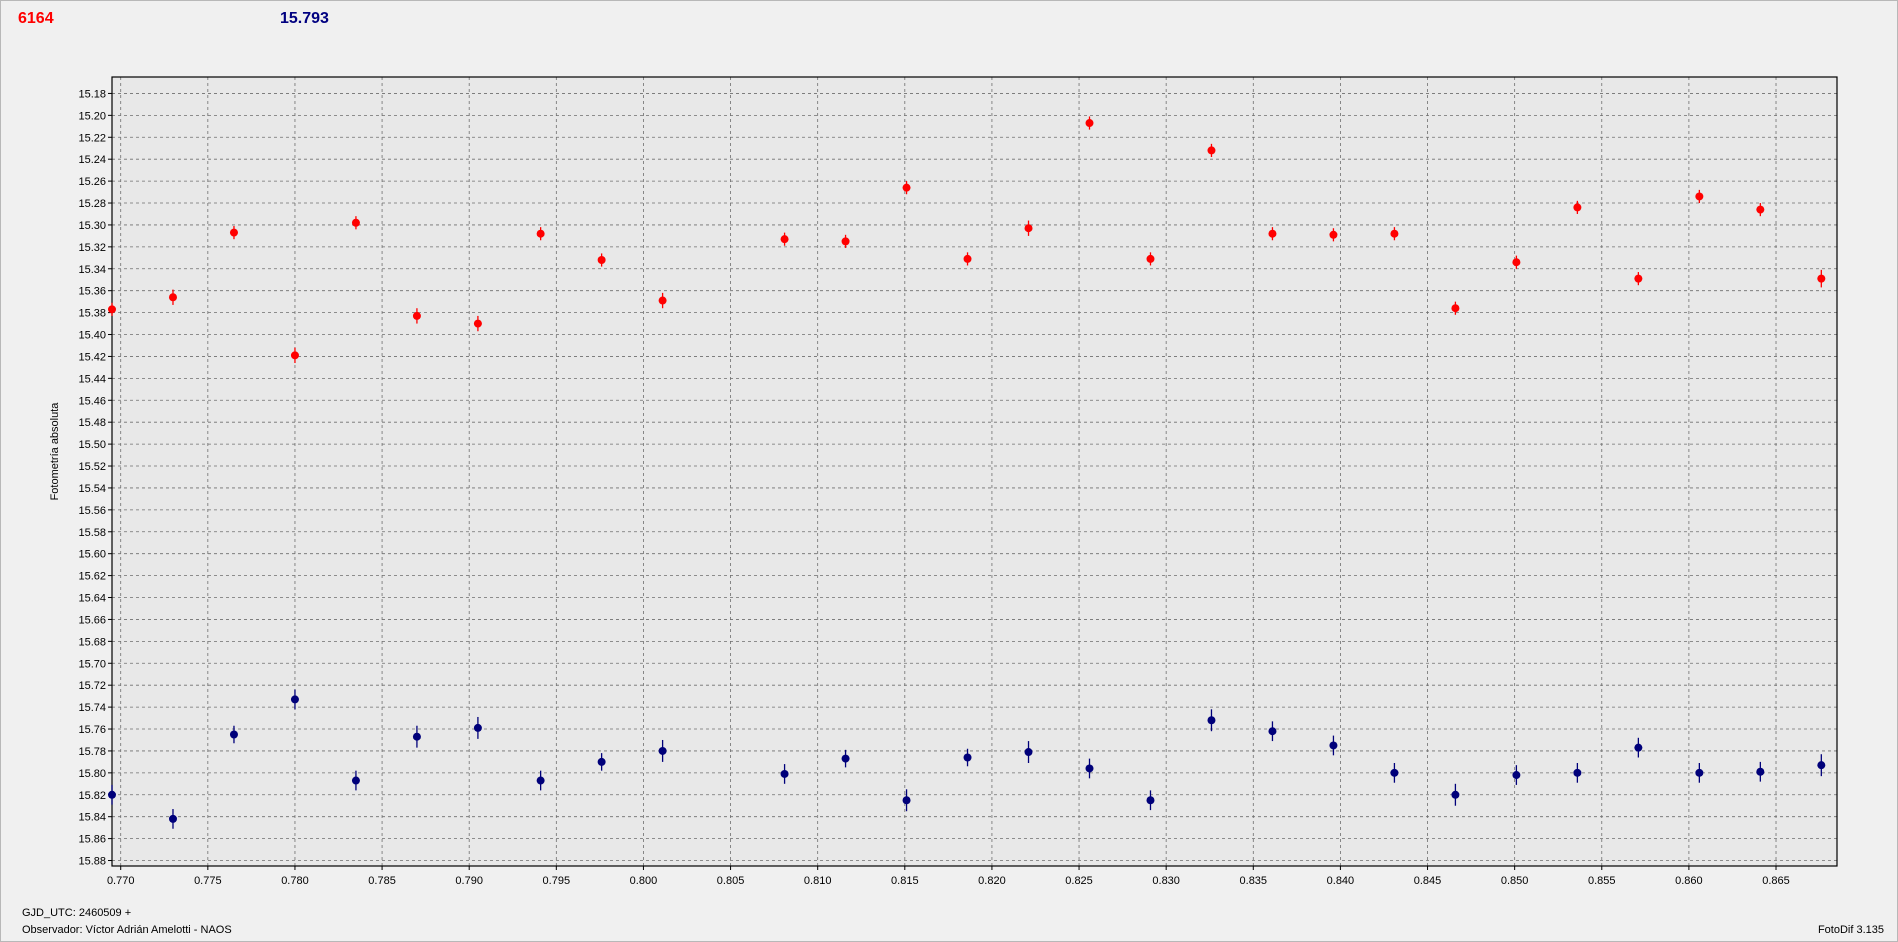 The width and height of the screenshot is (1898, 942). What do you see at coordinates (92, 182) in the screenshot?
I see `y-tick-label: 15.26` at bounding box center [92, 182].